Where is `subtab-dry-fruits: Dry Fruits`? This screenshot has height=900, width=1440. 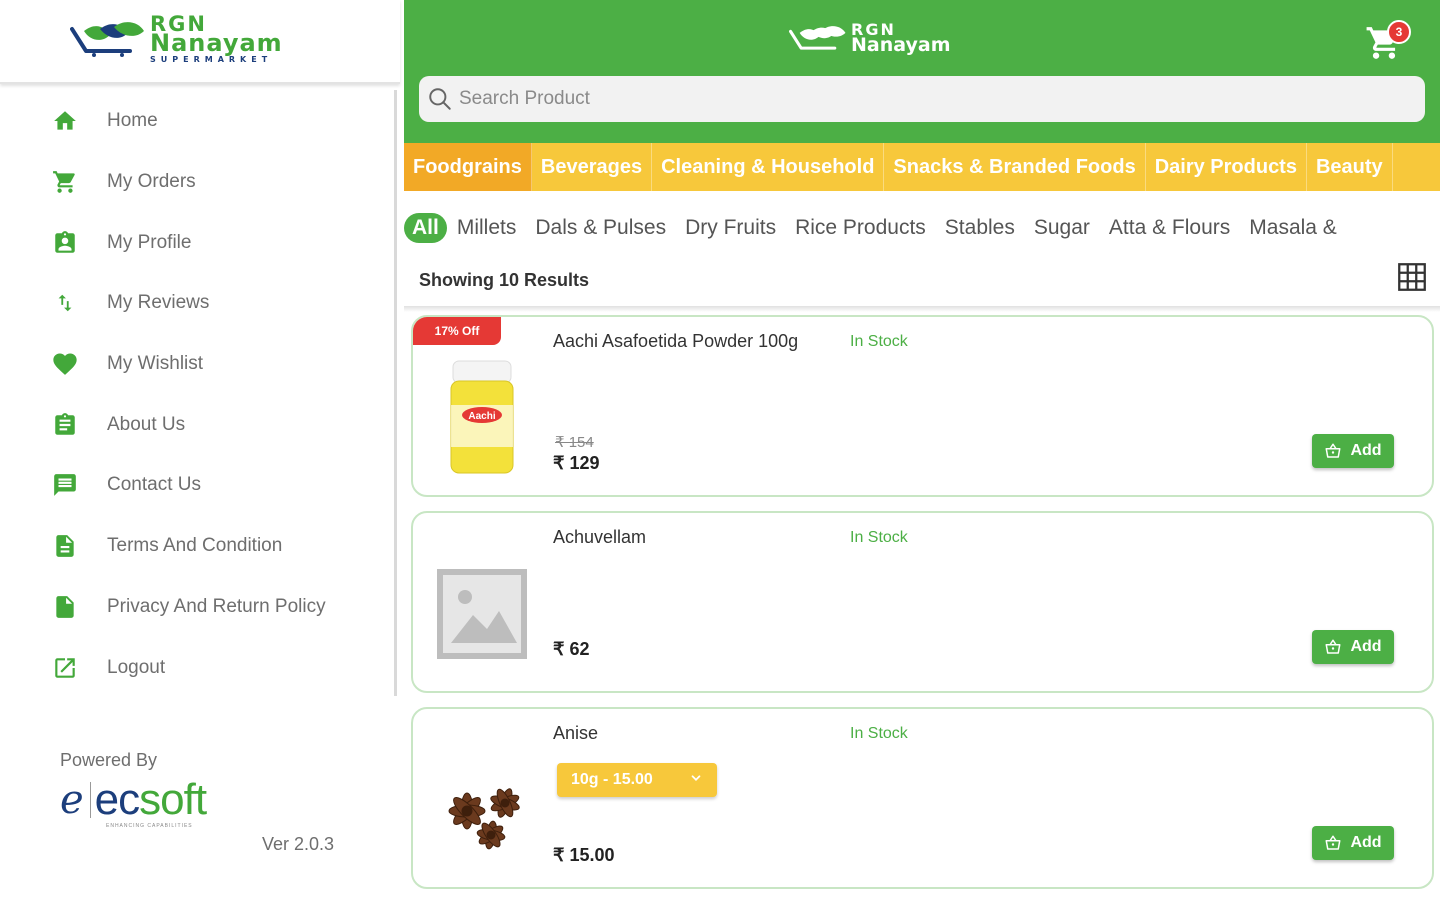
subtab-dry-fruits: Dry Fruits is located at coordinates (730, 228).